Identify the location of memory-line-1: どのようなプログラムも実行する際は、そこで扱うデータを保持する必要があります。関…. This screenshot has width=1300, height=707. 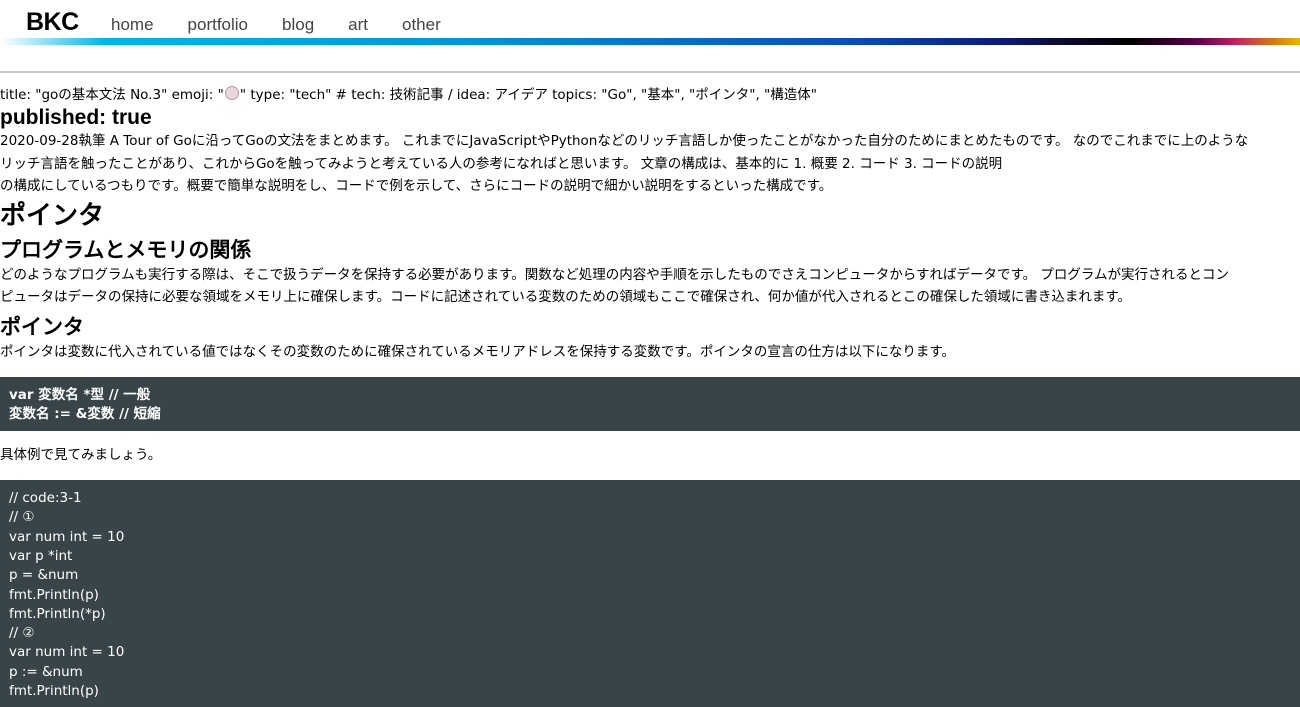
(615, 274).